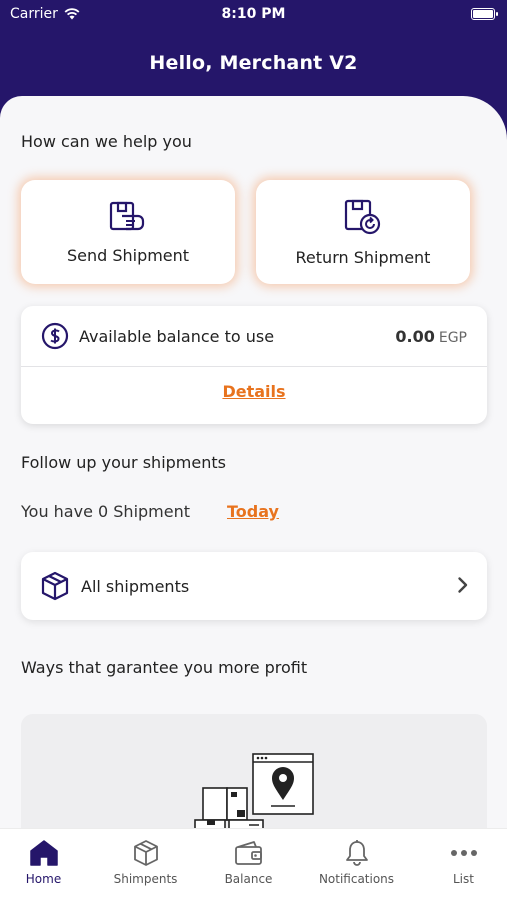  I want to click on all-shipments-label: All shipments, so click(135, 586).